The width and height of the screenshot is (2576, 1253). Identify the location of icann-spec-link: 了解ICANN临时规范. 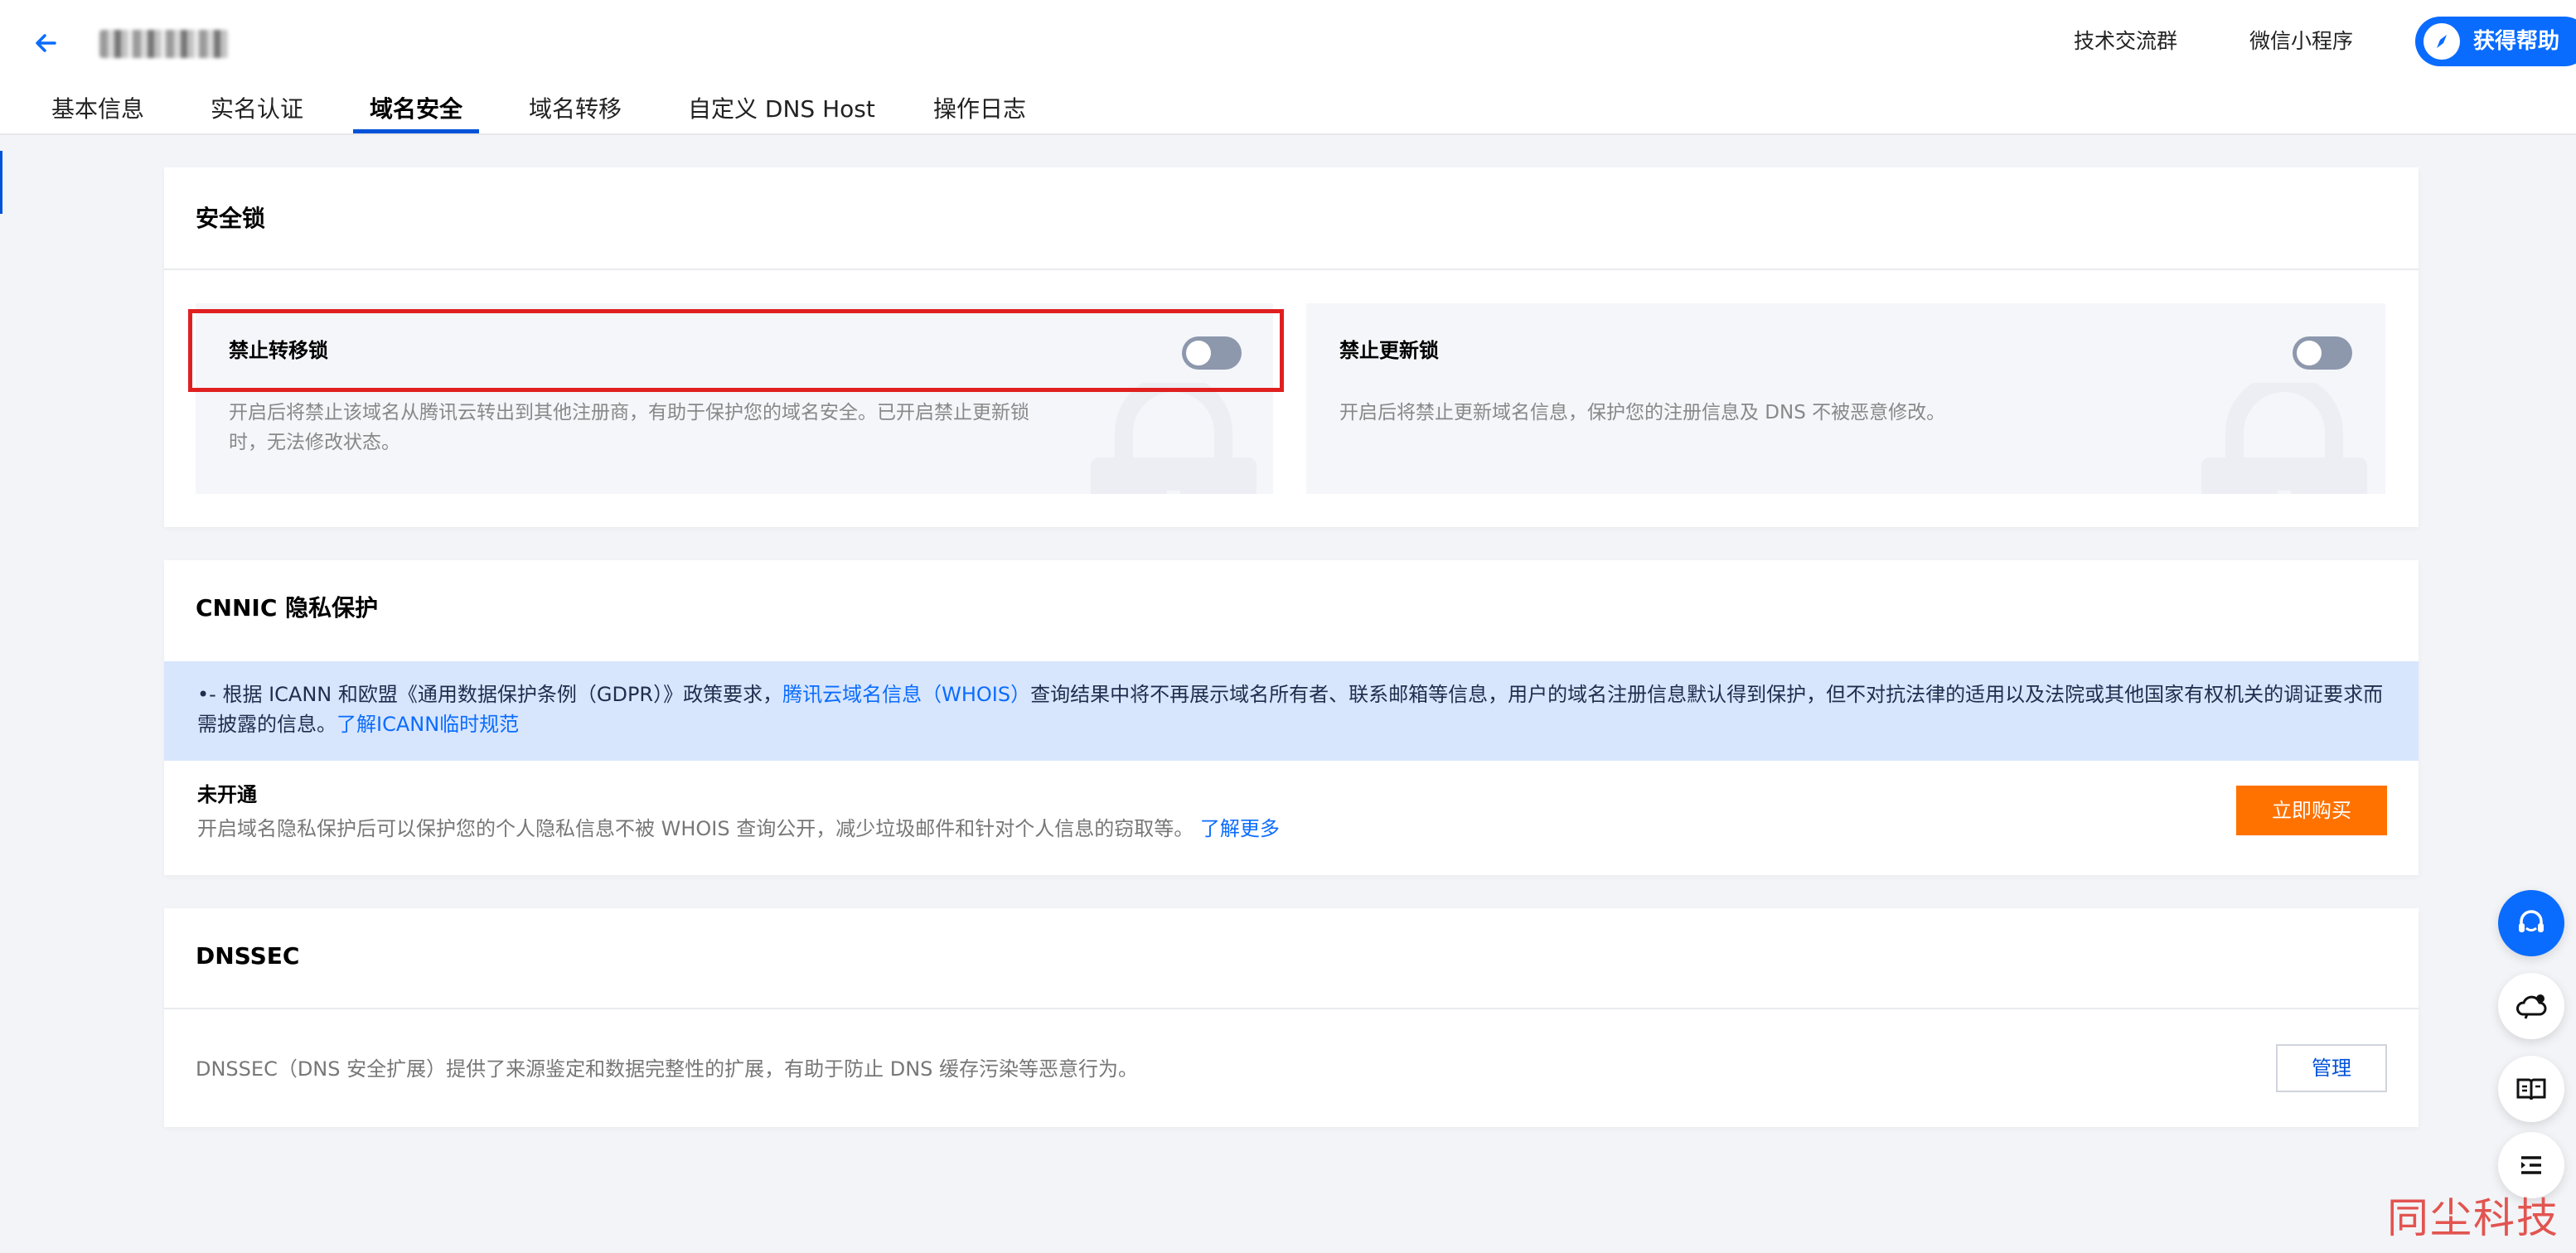
(428, 724).